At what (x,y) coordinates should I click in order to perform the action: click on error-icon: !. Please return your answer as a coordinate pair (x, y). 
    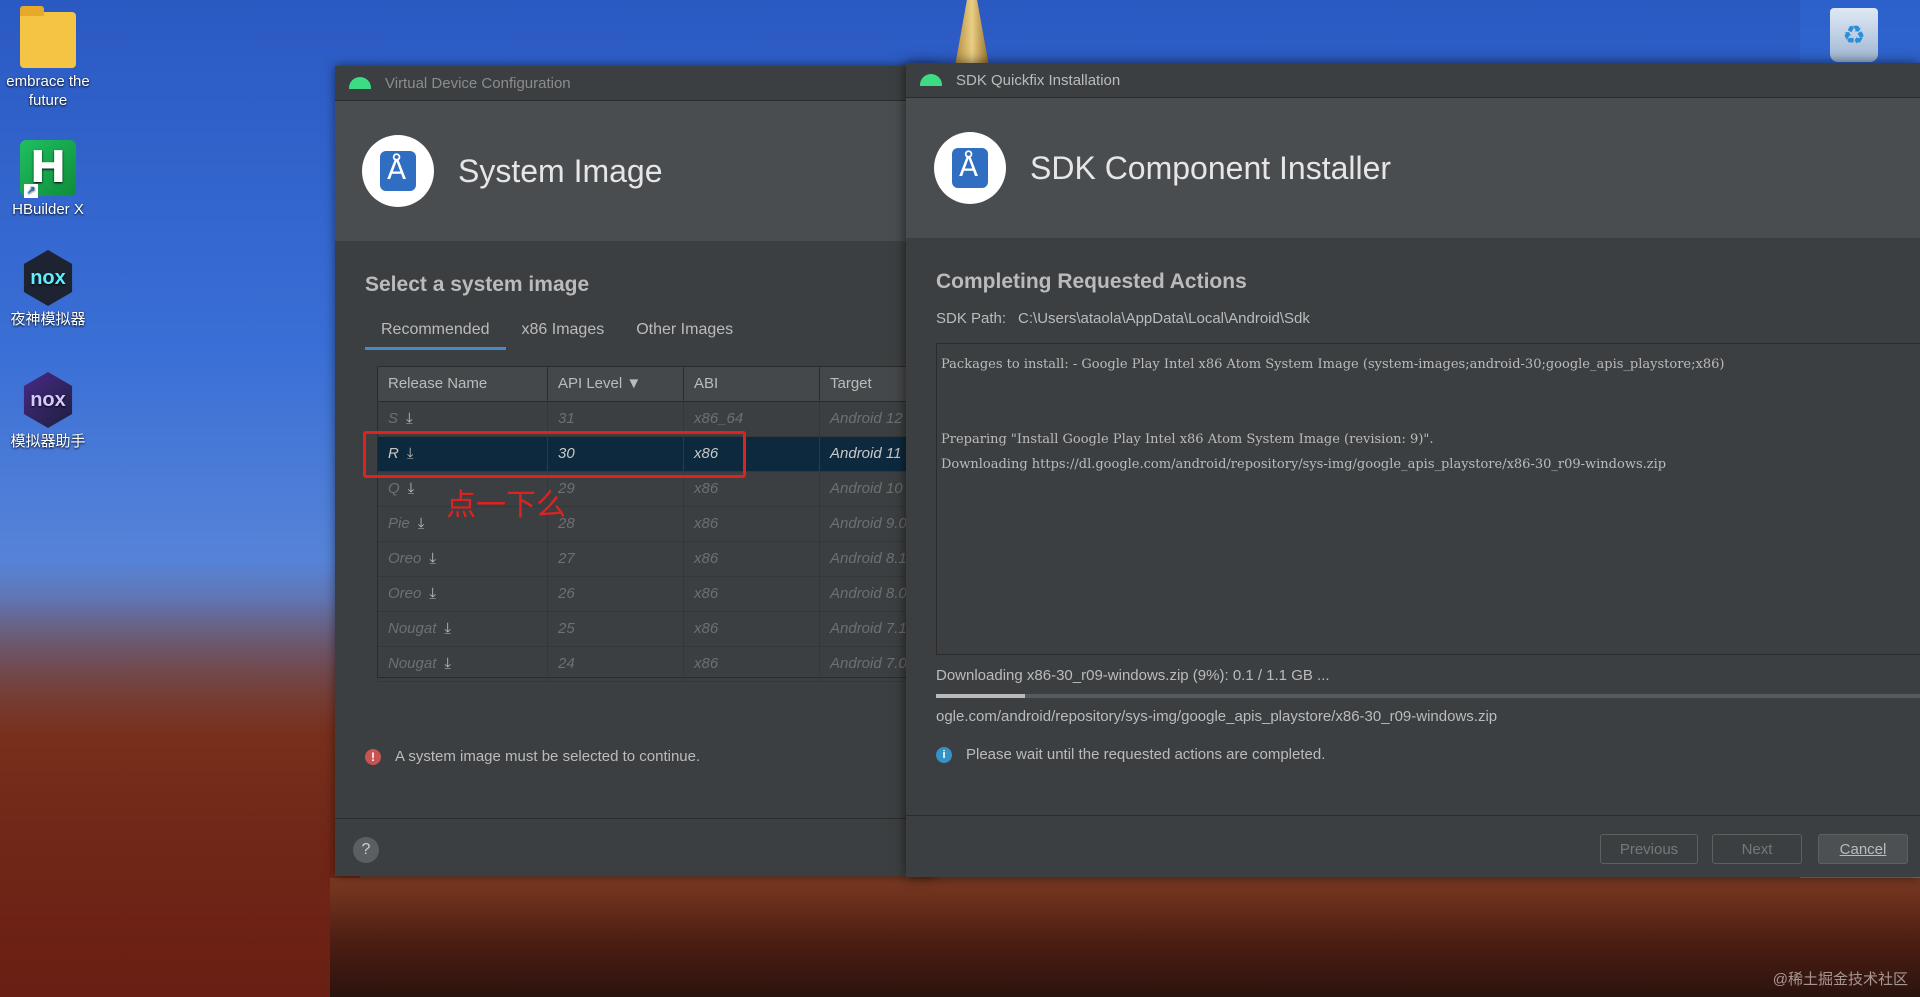
    Looking at the image, I should click on (373, 756).